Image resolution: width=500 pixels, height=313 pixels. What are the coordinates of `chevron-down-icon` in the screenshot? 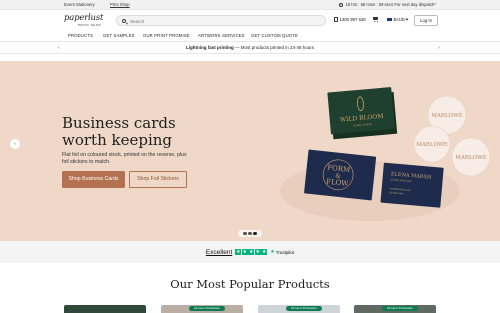 It's located at (407, 19).